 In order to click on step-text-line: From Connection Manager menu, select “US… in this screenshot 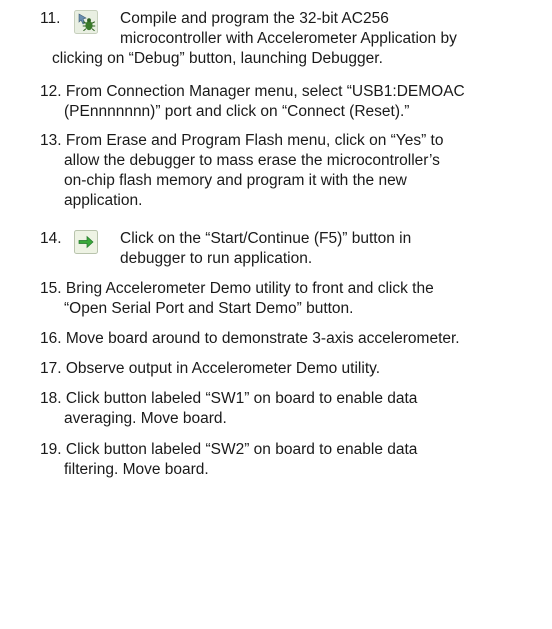, I will do `click(265, 91)`.